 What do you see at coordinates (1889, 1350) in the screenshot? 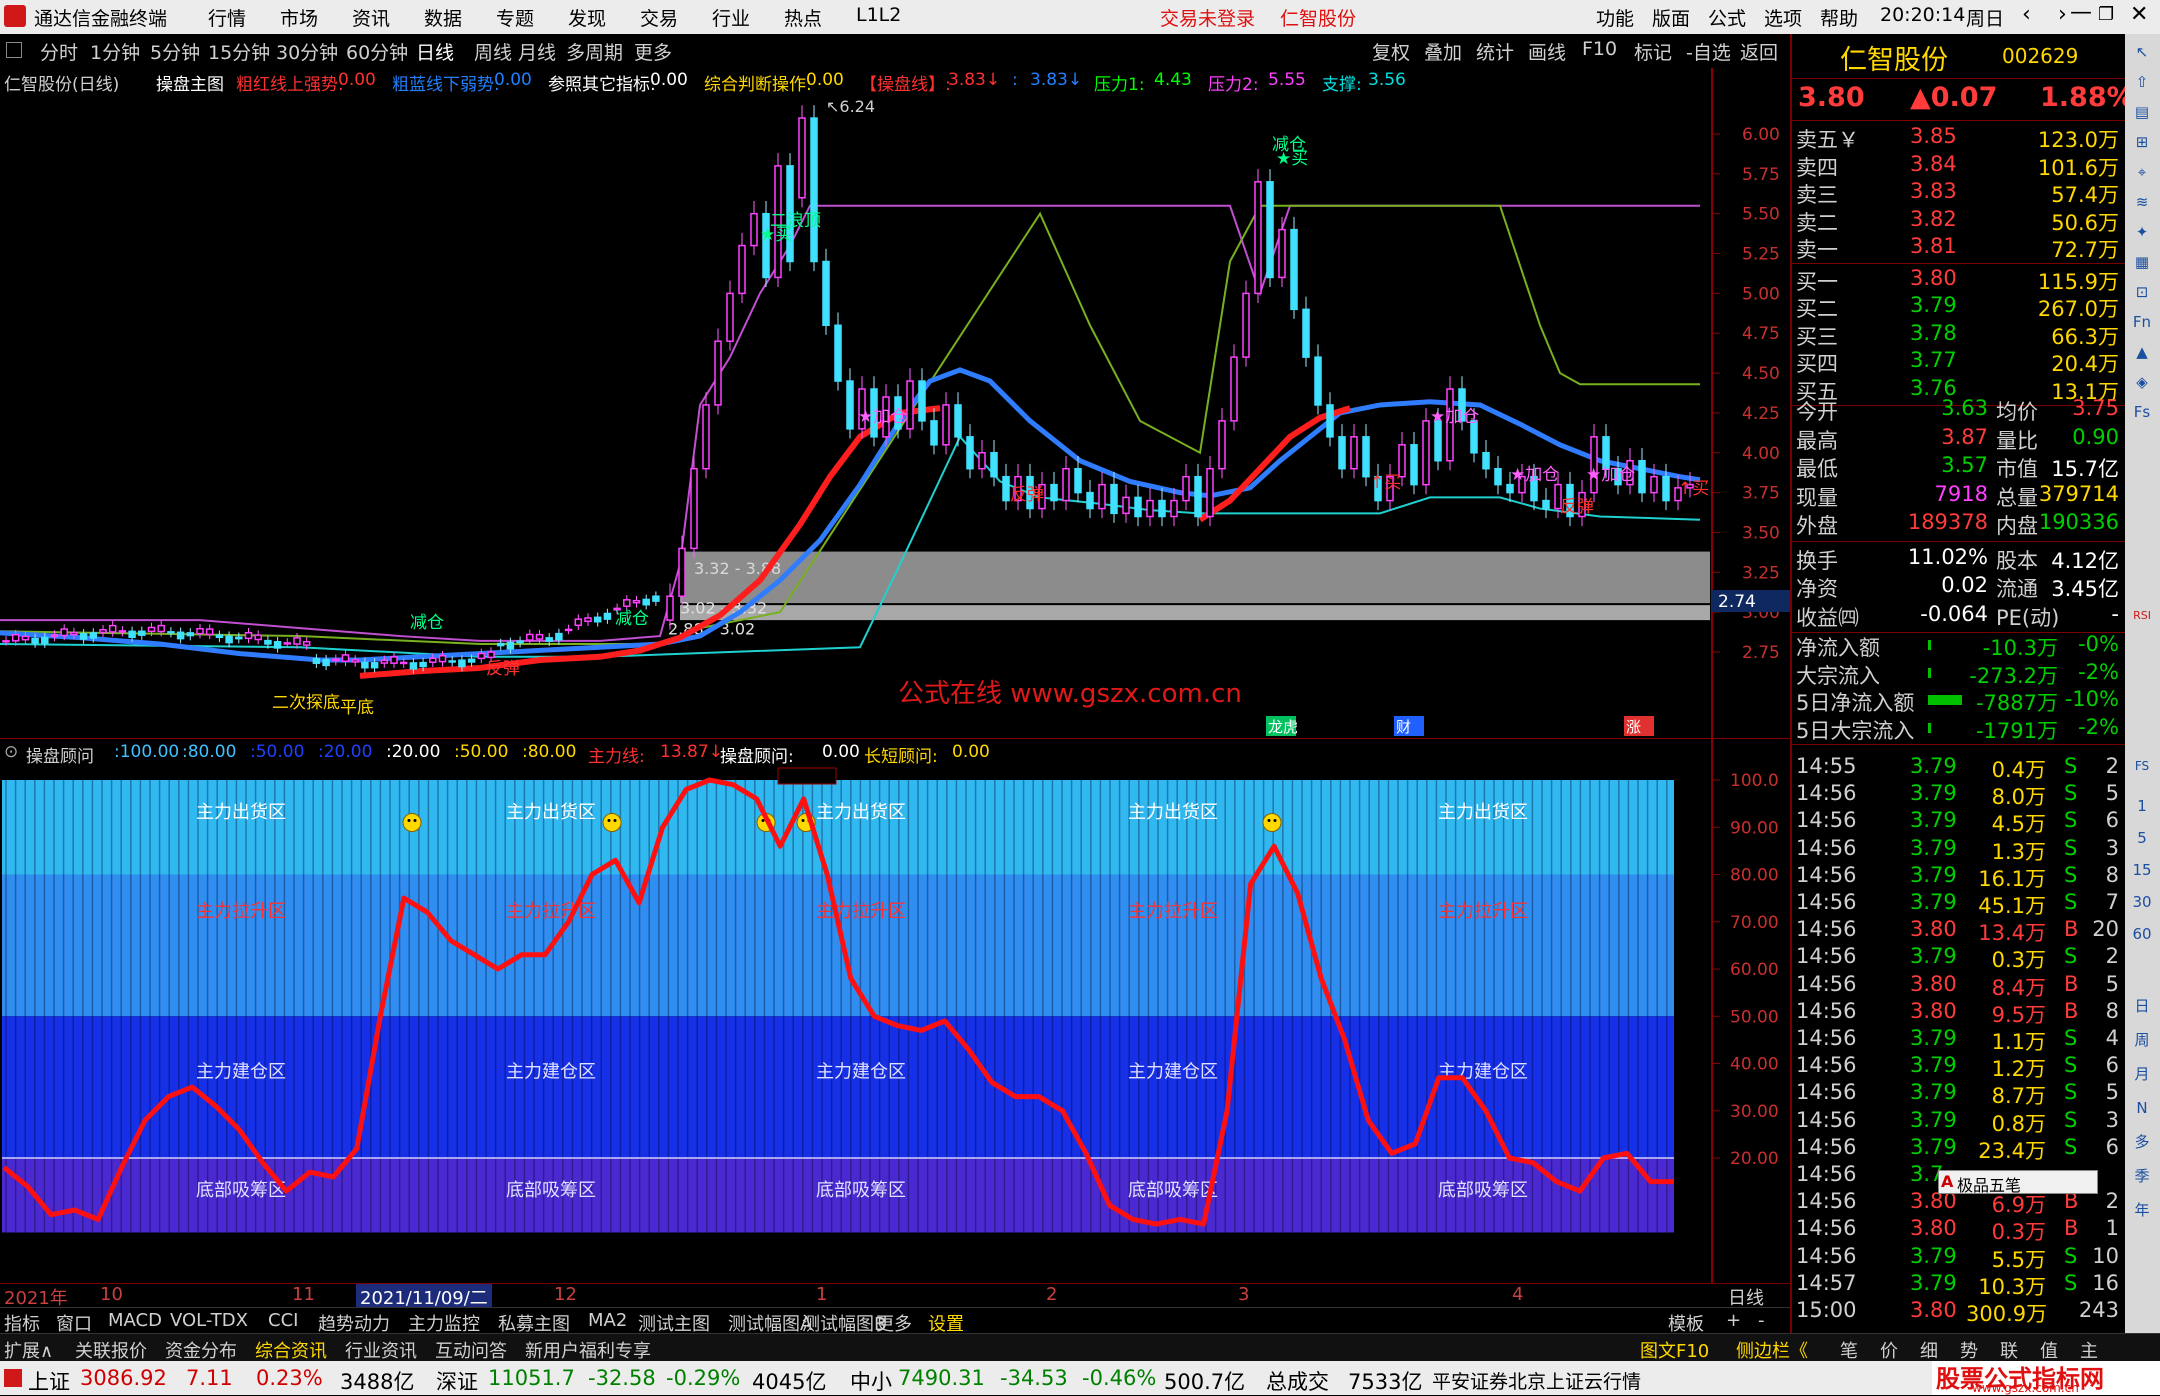
I see `info-right-3: 价` at bounding box center [1889, 1350].